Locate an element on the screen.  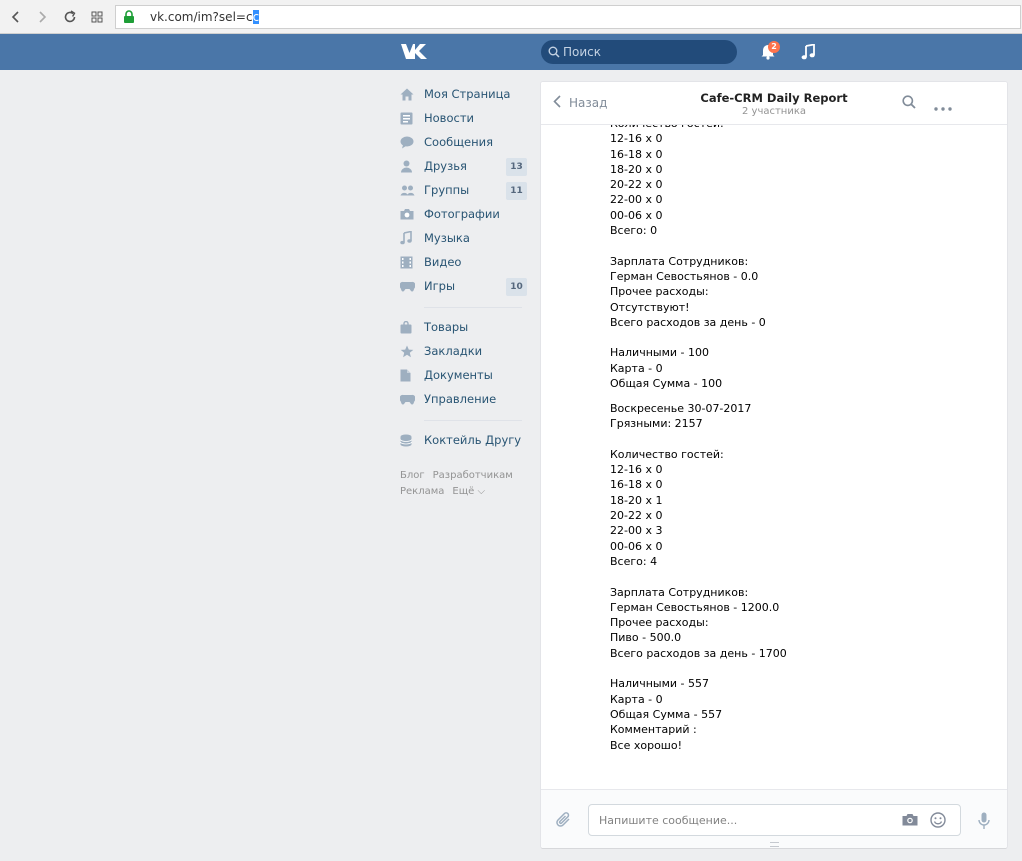
menu-item-groups: Группы 11 is located at coordinates (463, 190).